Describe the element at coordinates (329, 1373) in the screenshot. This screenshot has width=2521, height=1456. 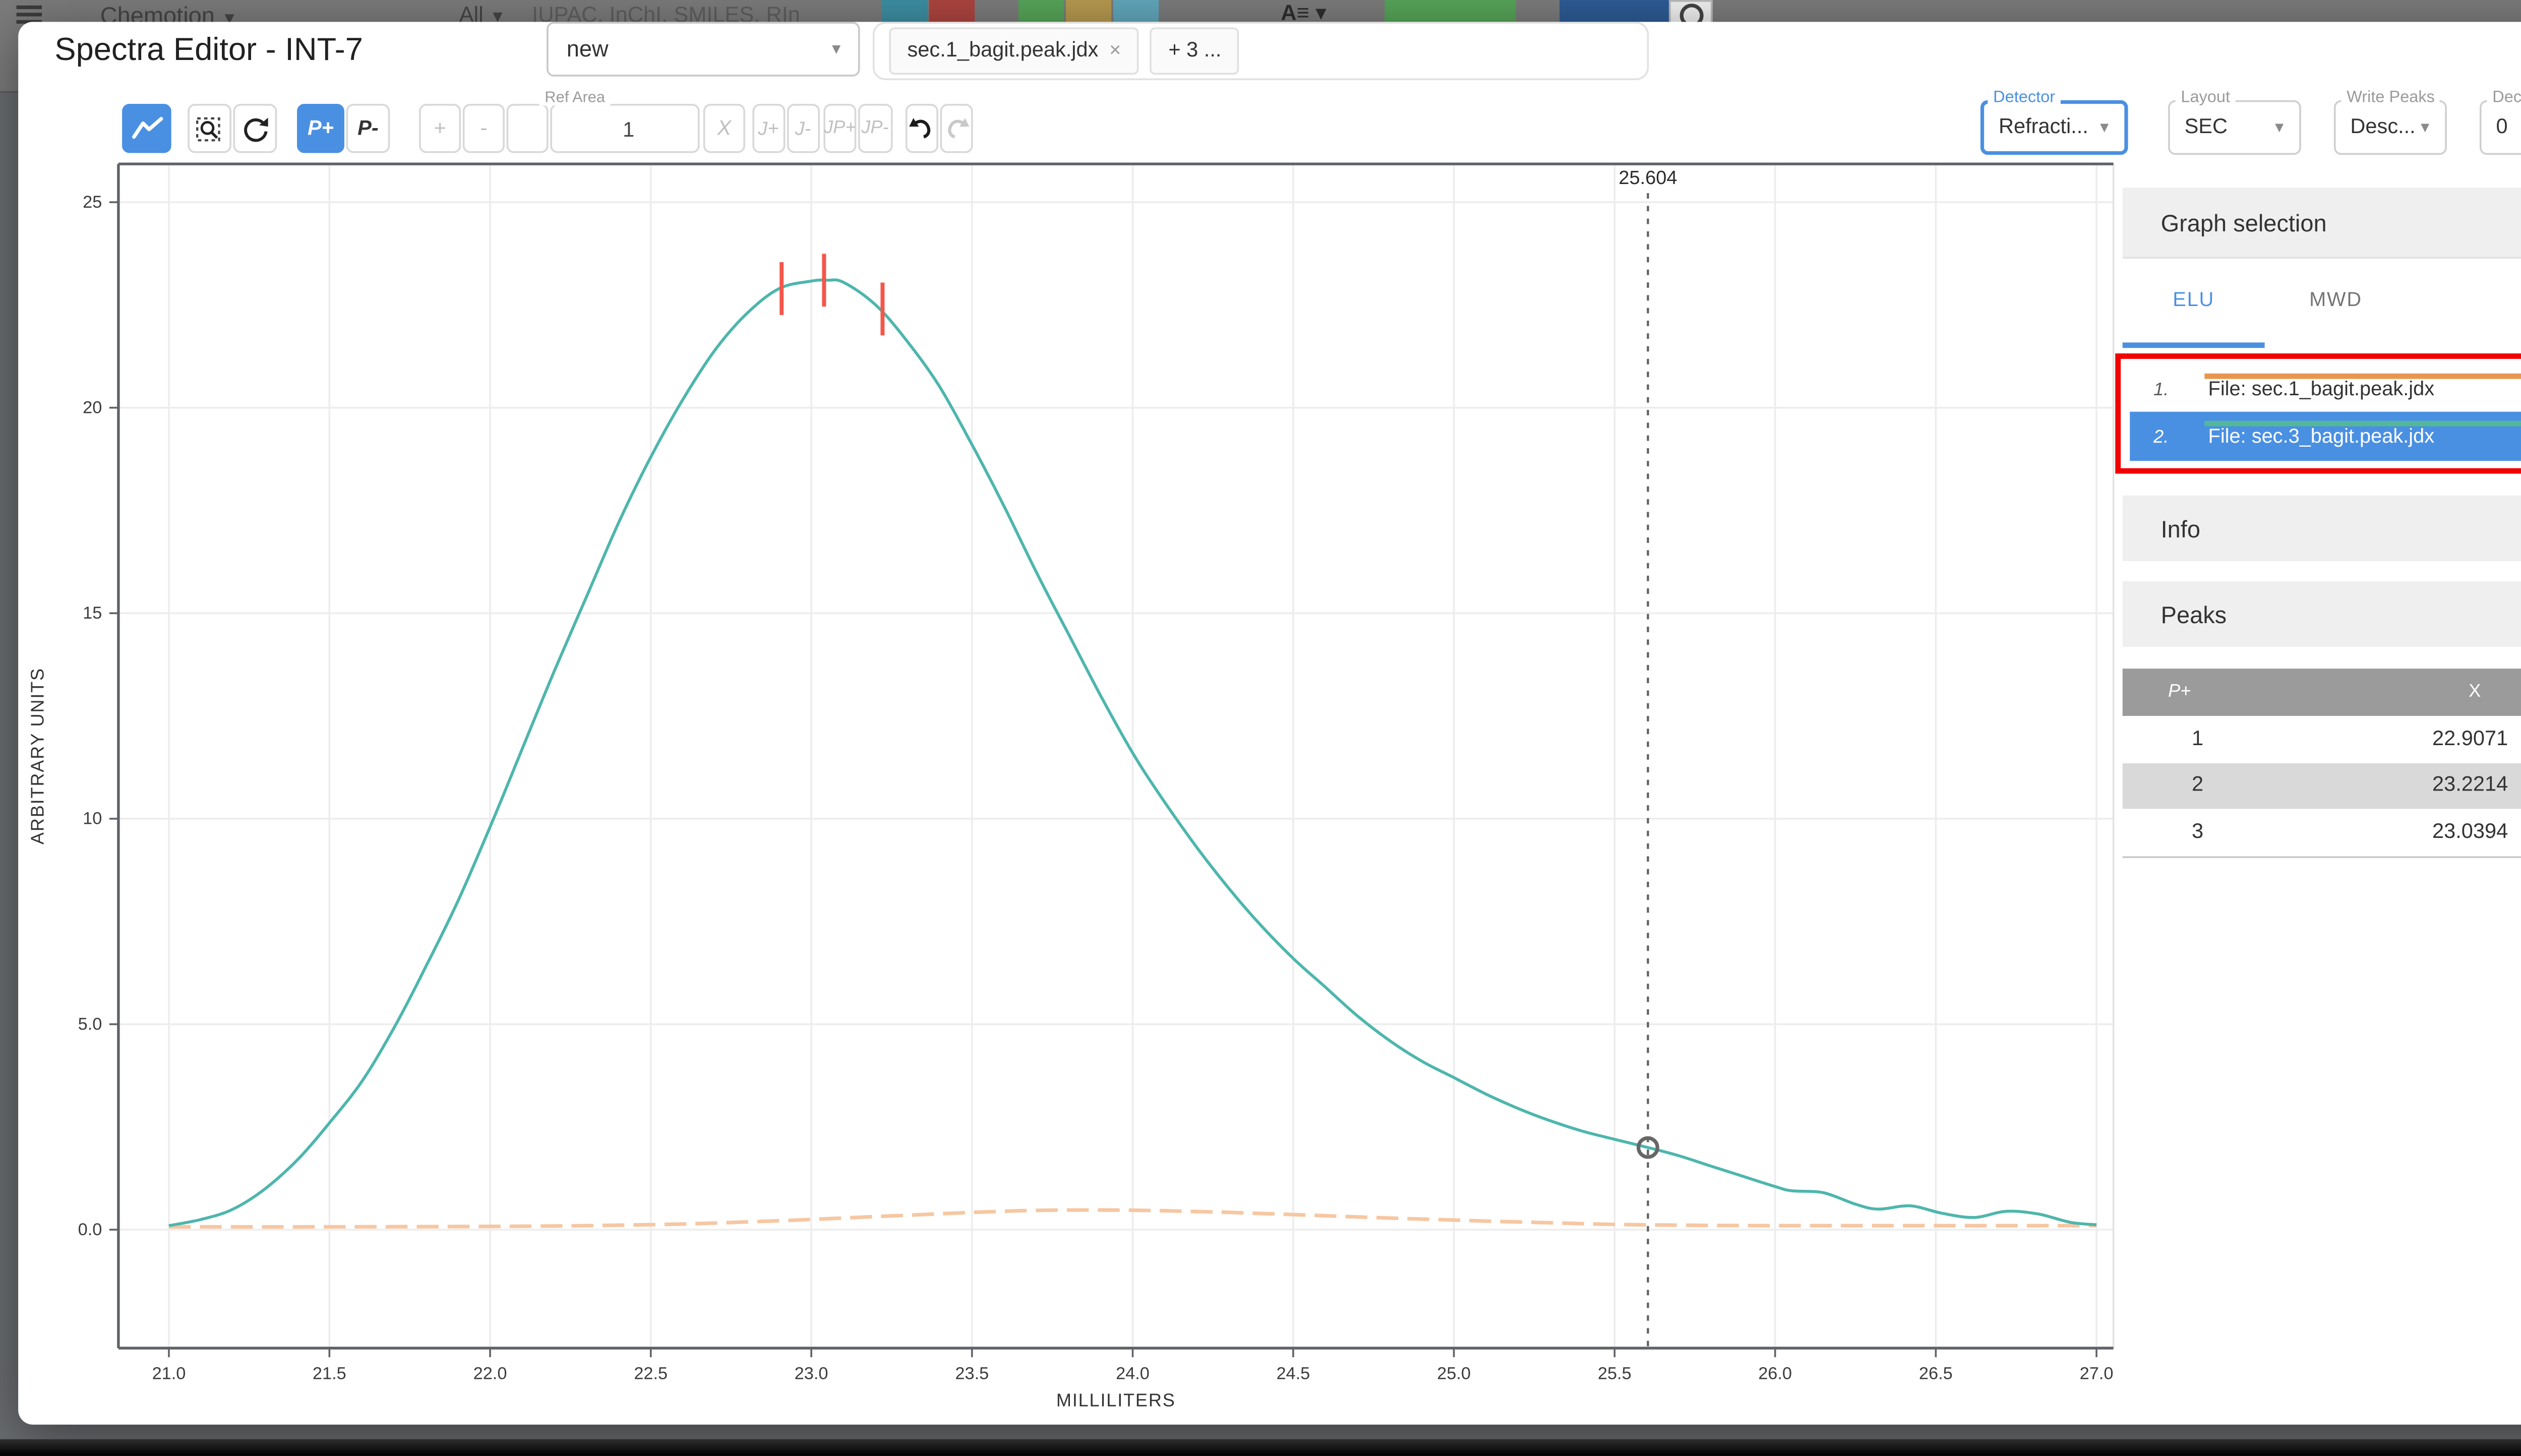
I see `x-tick-label: 21.5` at that location.